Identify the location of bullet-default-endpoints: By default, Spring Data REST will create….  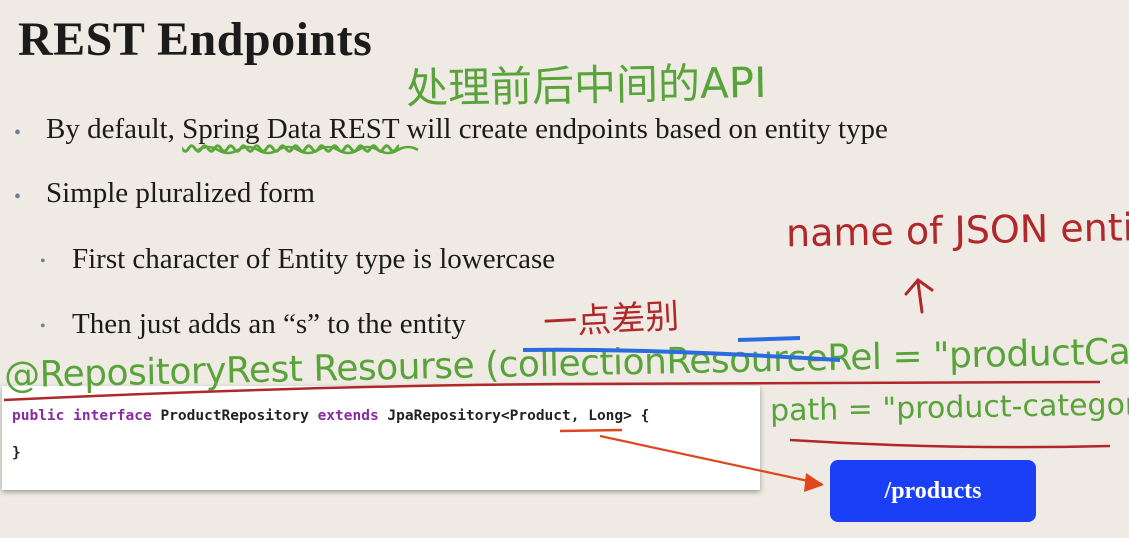
(467, 129).